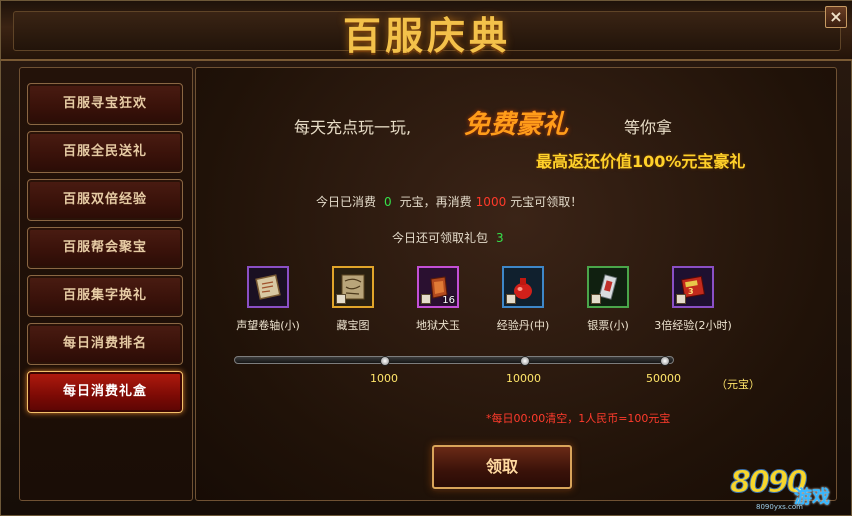 This screenshot has width=852, height=516. What do you see at coordinates (641, 161) in the screenshot?
I see `headline: 最高返还价值100%元宝豪礼` at bounding box center [641, 161].